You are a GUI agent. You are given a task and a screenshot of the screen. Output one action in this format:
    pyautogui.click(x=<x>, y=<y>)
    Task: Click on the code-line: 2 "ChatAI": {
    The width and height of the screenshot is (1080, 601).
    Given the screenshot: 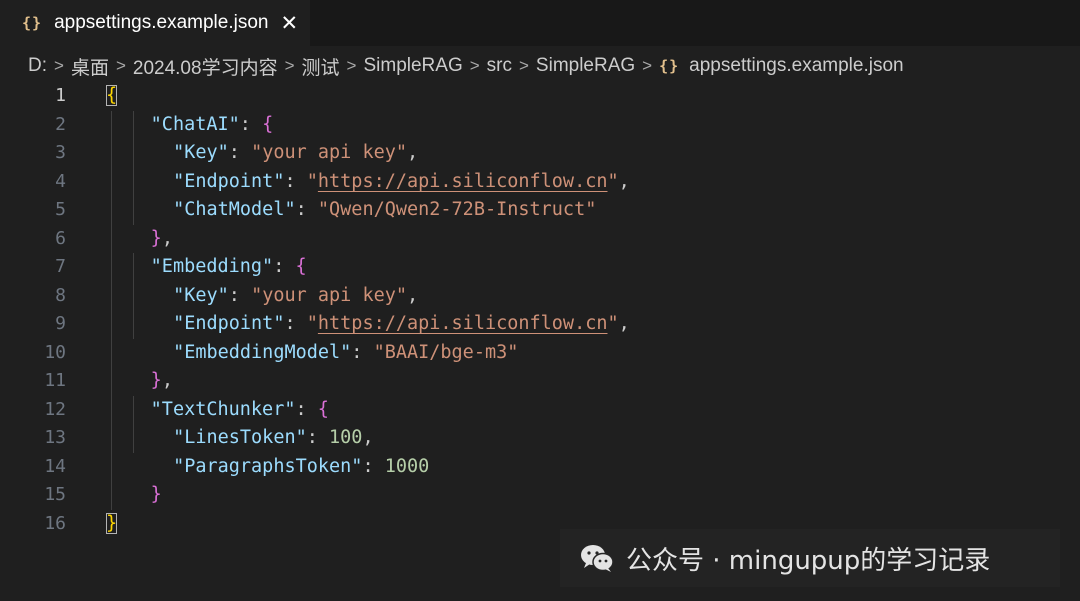 What is the action you would take?
    pyautogui.click(x=540, y=125)
    